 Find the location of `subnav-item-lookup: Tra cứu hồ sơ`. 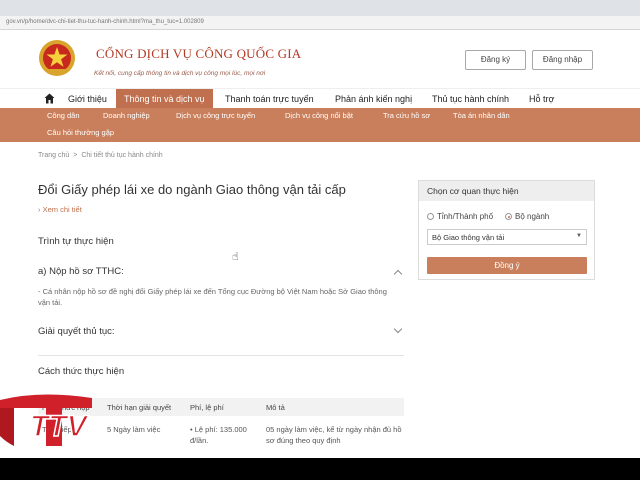

subnav-item-lookup: Tra cứu hồ sơ is located at coordinates (406, 115).